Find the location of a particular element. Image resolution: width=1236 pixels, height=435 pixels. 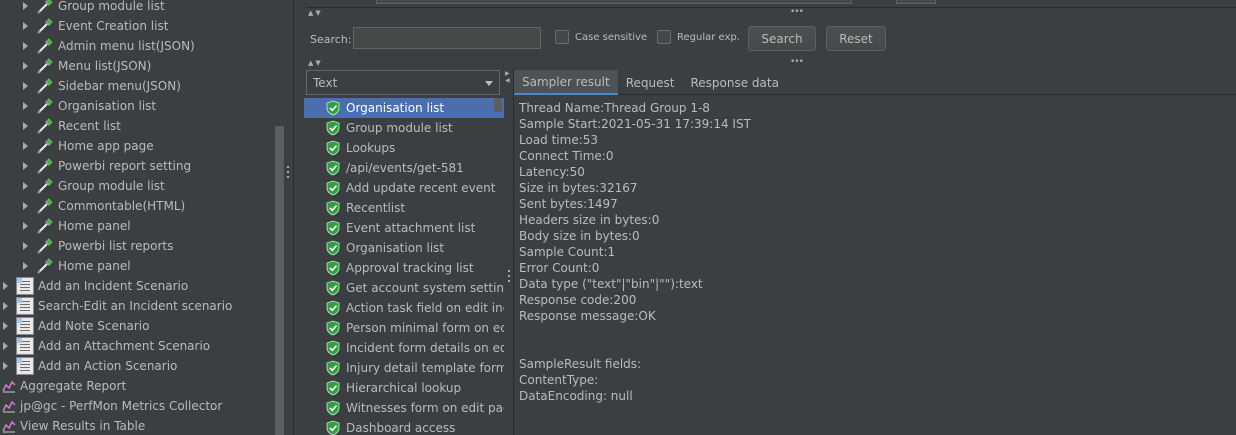

tree-item-scenario: Add an Action Scenario is located at coordinates (89, 366).